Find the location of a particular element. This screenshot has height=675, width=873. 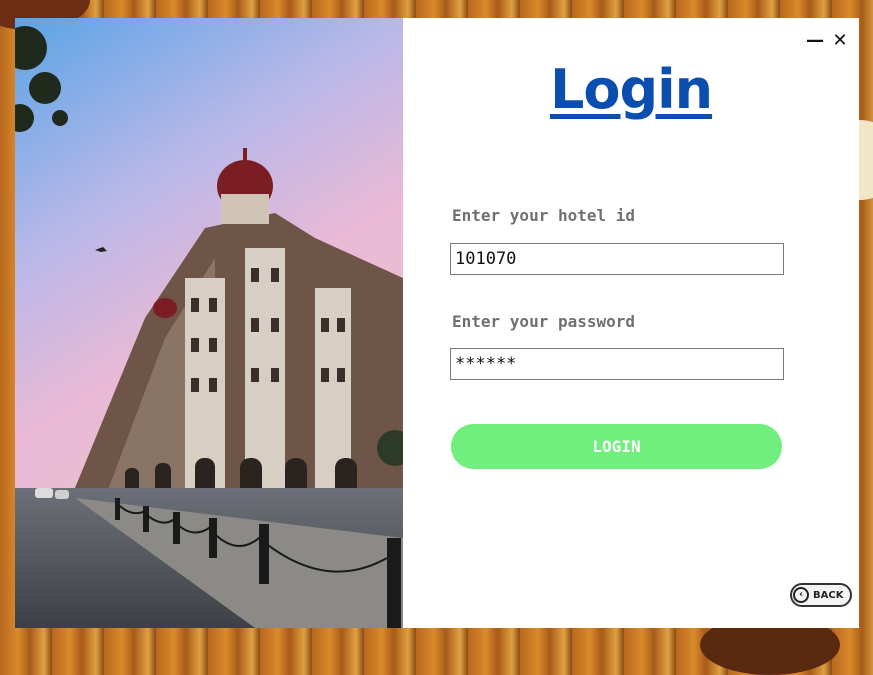

back-button-label: BACK is located at coordinates (828, 595).